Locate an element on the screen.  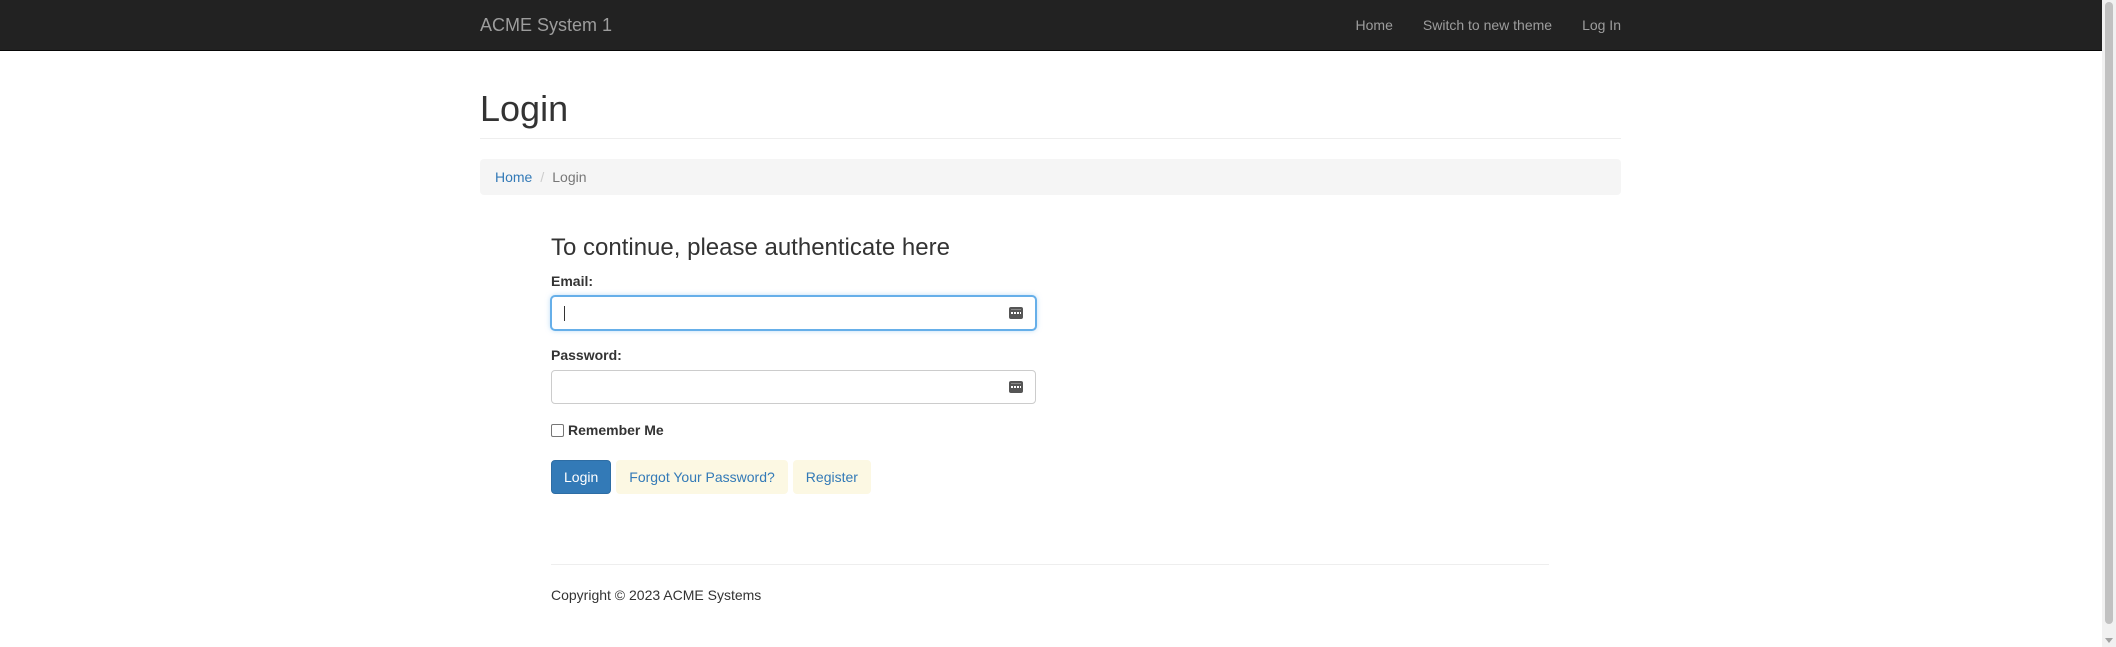
scroll-down-arrow-icon is located at coordinates (2109, 640).